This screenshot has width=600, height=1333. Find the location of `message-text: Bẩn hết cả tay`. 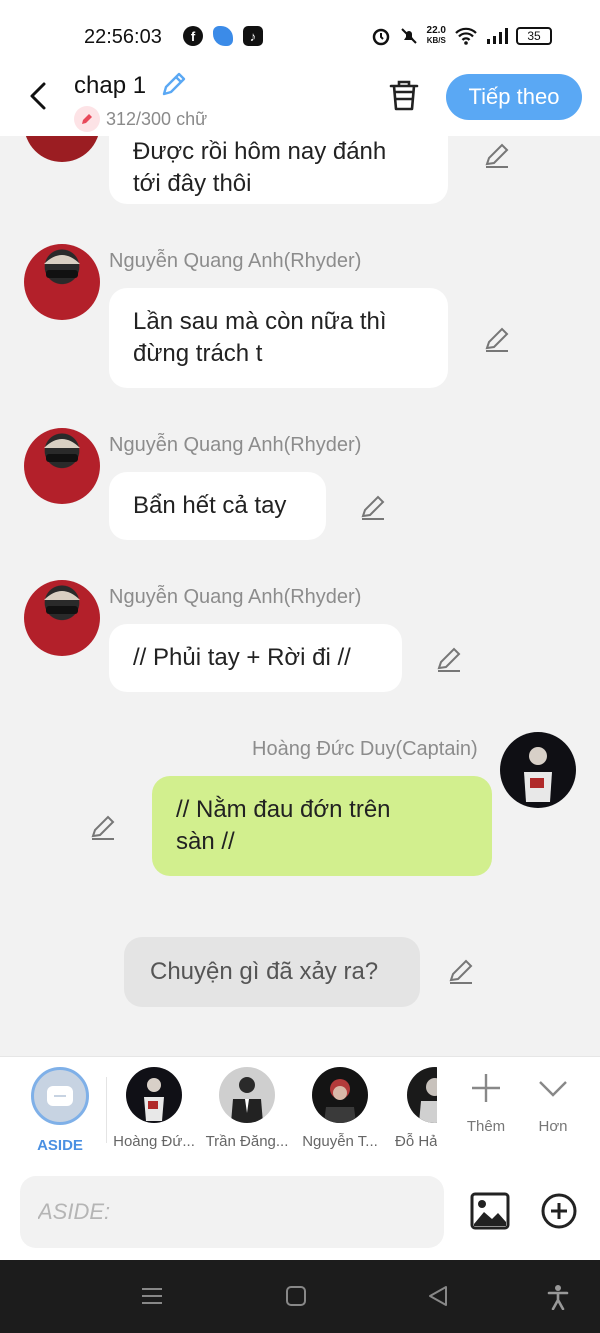

message-text: Bẩn hết cả tay is located at coordinates (210, 505).